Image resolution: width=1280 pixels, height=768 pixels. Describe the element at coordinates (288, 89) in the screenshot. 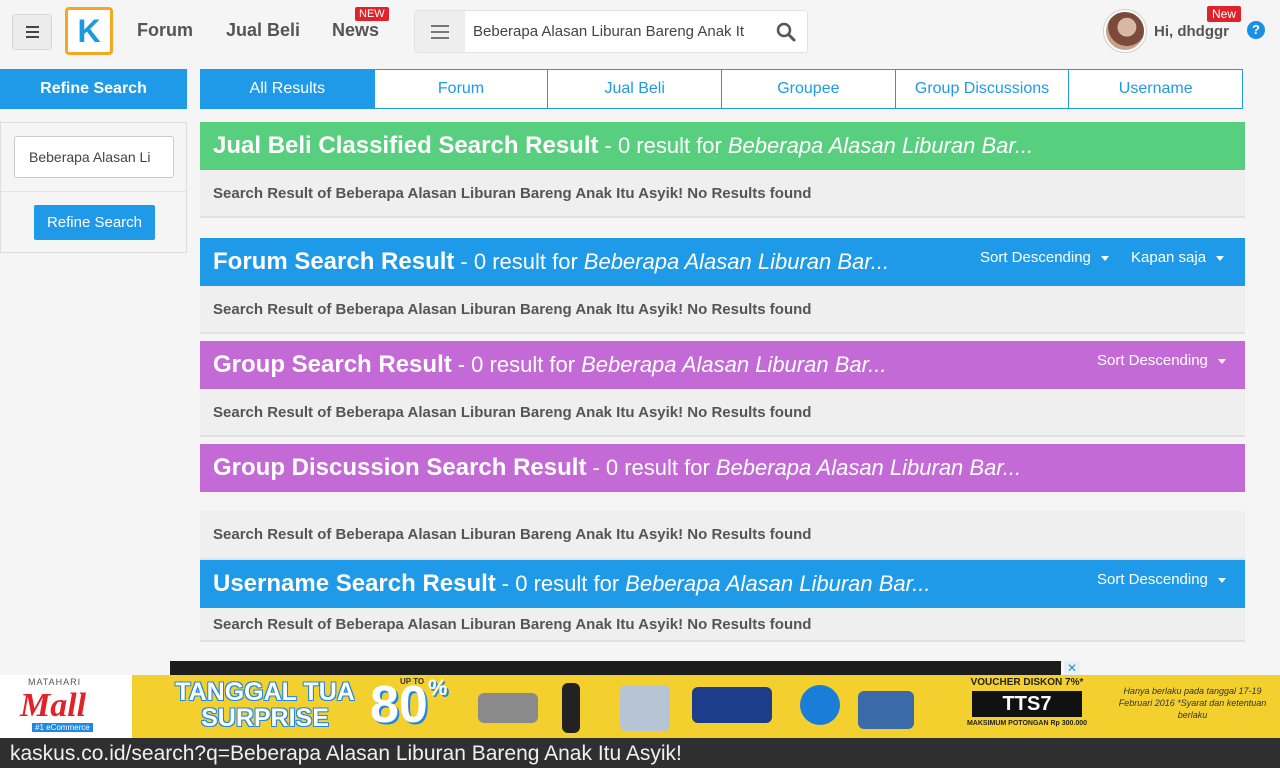

I see `tab-all-results: All Results` at that location.